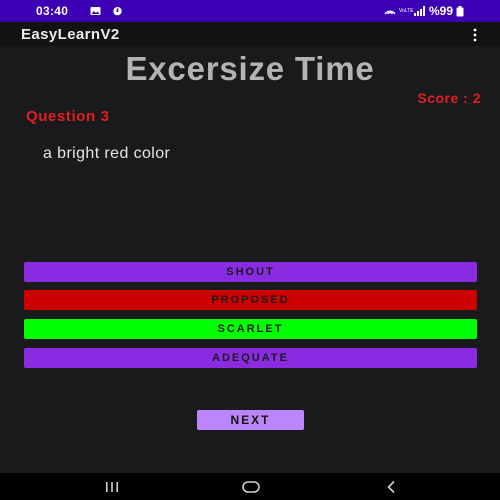 This screenshot has height=500, width=500. Describe the element at coordinates (52, 11) in the screenshot. I see `status-time: 03:40` at that location.